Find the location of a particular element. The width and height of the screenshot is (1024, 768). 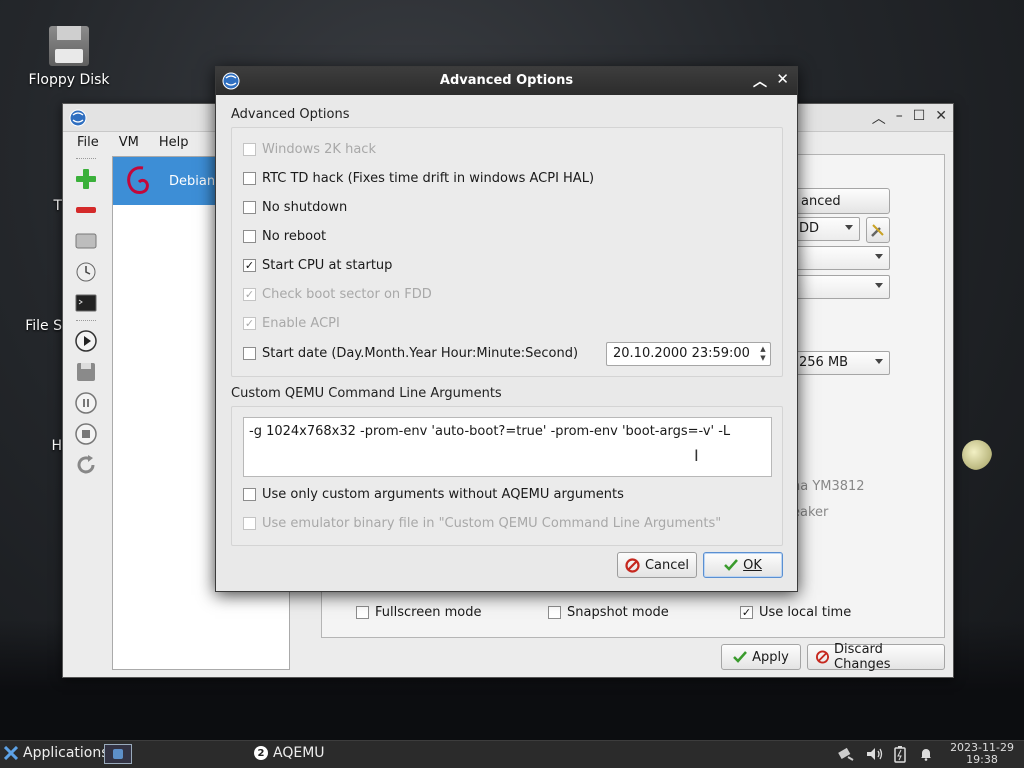

option-label: Enable ACPI is located at coordinates (301, 323).